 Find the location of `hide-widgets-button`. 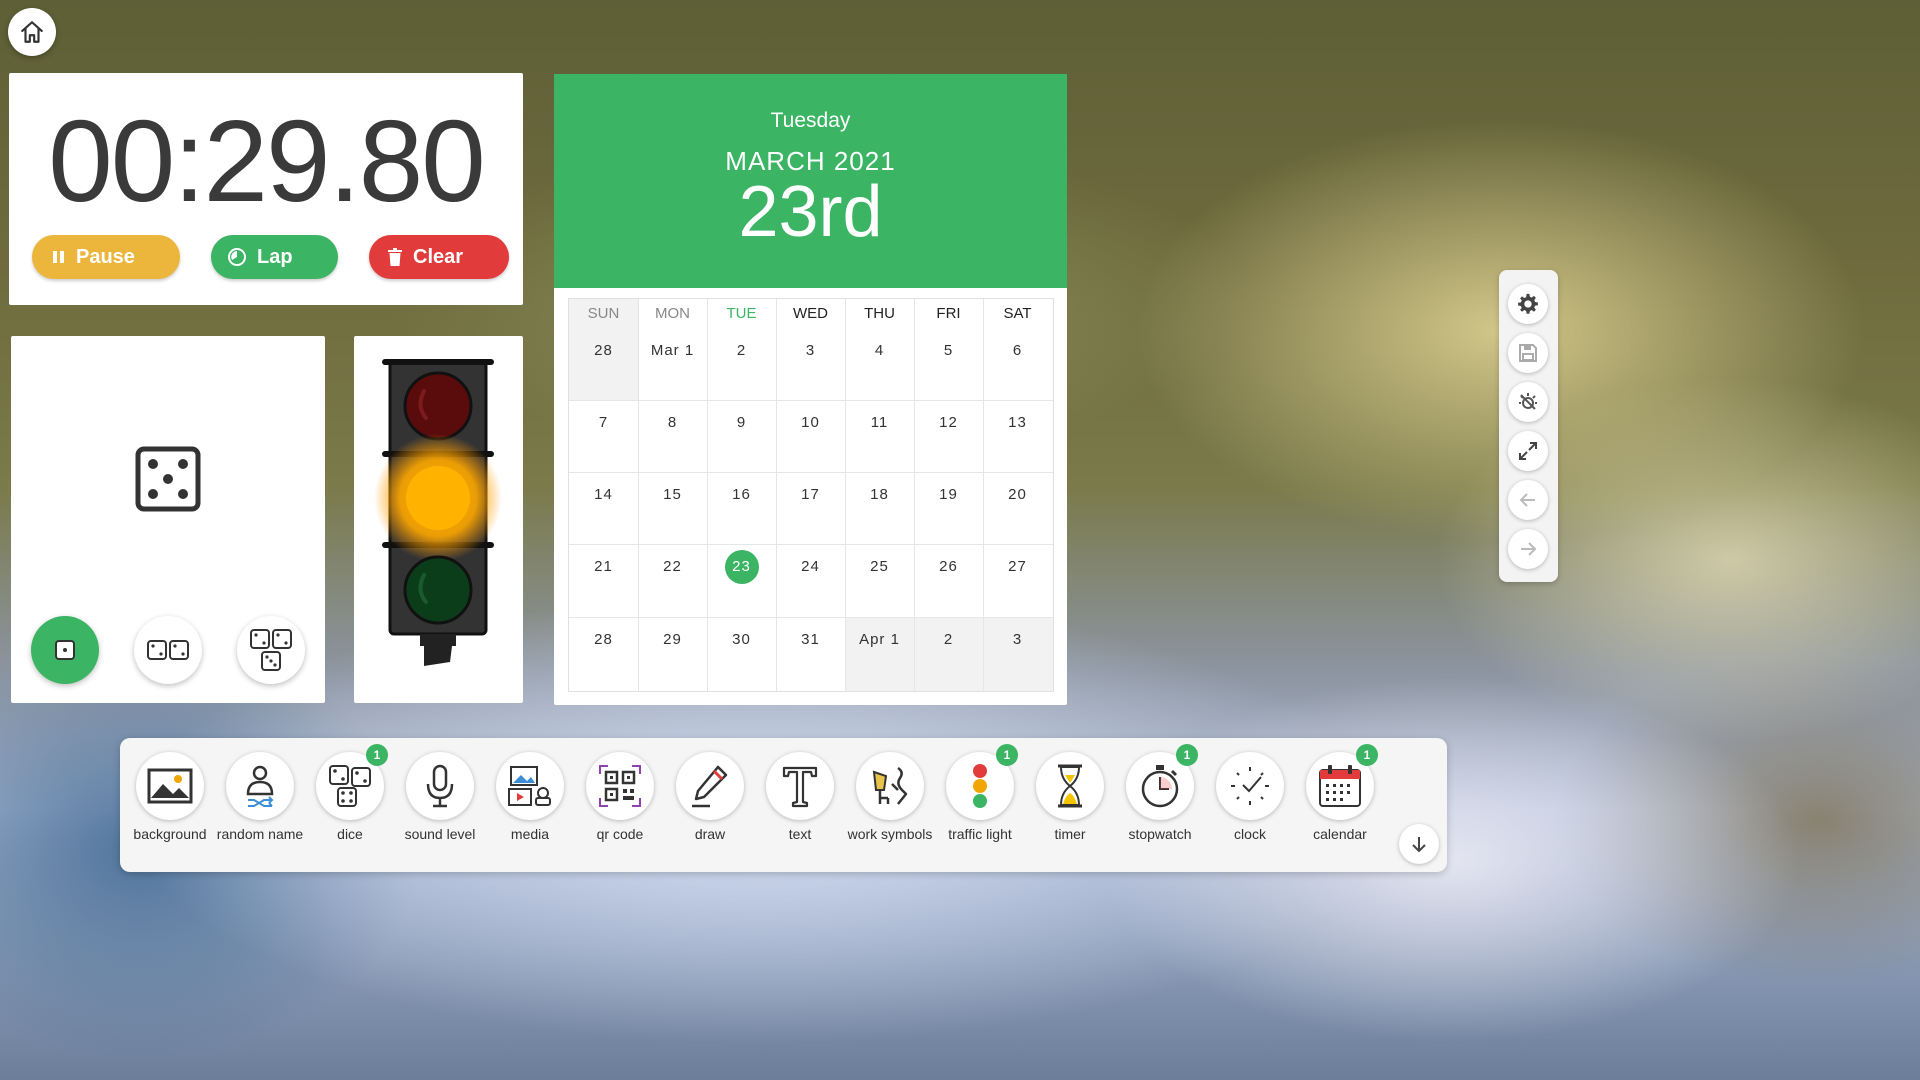

hide-widgets-button is located at coordinates (1528, 402).